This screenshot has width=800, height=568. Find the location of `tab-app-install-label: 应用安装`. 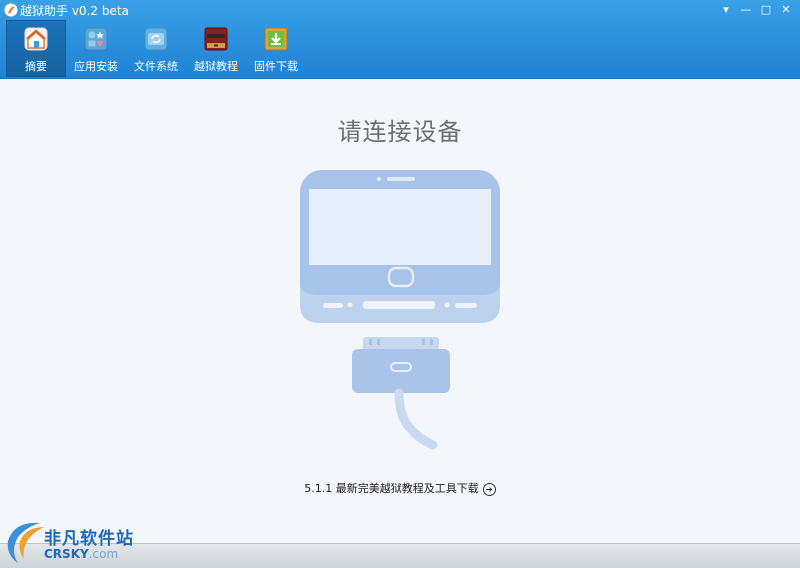

tab-app-install-label: 应用安装 is located at coordinates (96, 66).